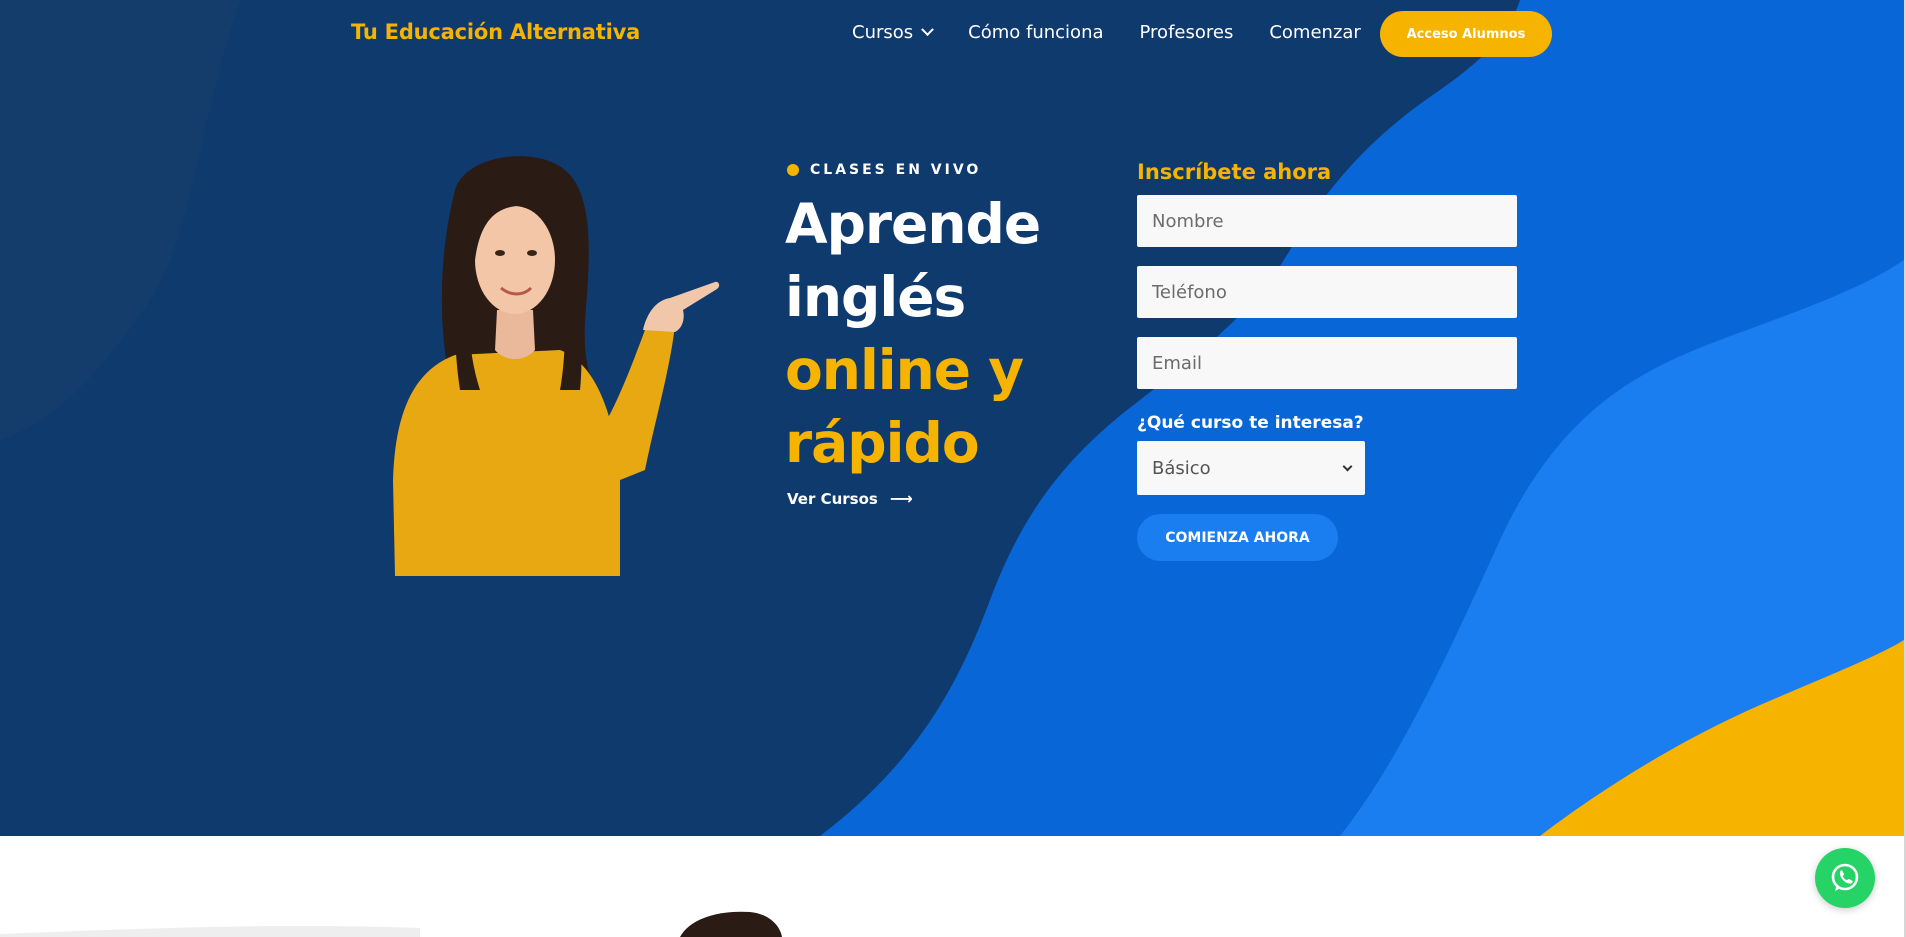 The width and height of the screenshot is (1906, 937). I want to click on ver-cursos-link: Ver Cursos ⟶, so click(850, 498).